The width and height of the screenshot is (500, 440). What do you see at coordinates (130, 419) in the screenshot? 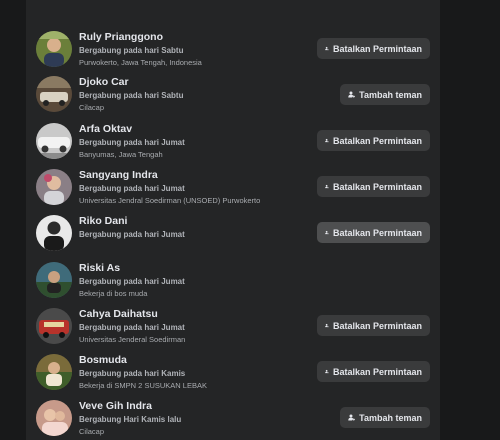
I see `joined-text: Bergabung Hari Kamis lalu` at bounding box center [130, 419].